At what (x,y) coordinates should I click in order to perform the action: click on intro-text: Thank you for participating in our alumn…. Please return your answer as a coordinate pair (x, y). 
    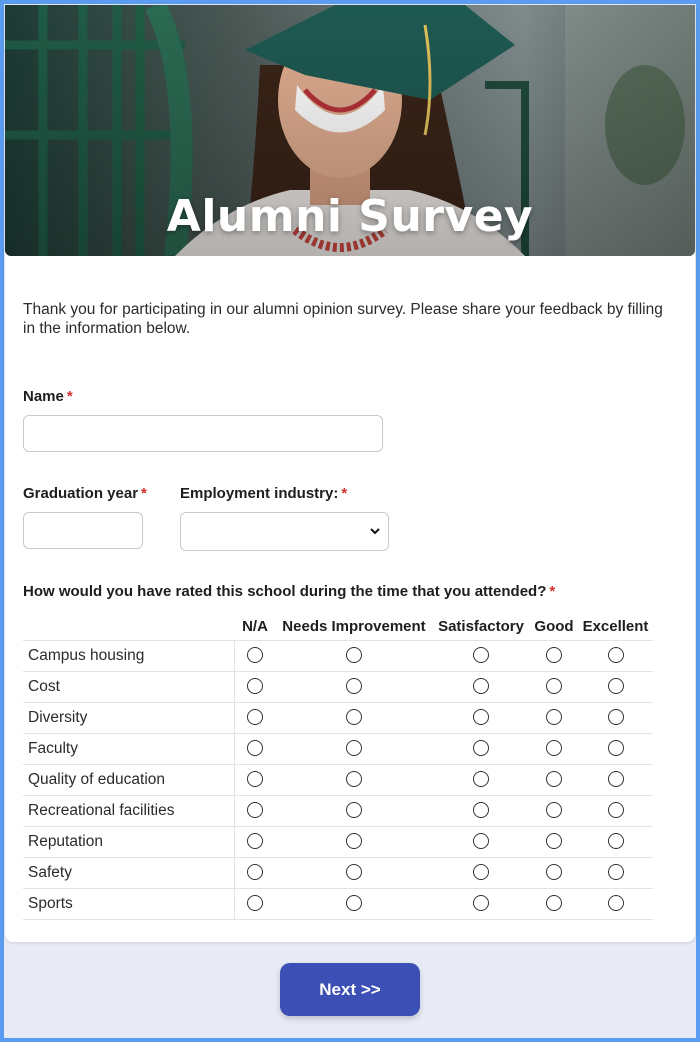
    Looking at the image, I should click on (343, 319).